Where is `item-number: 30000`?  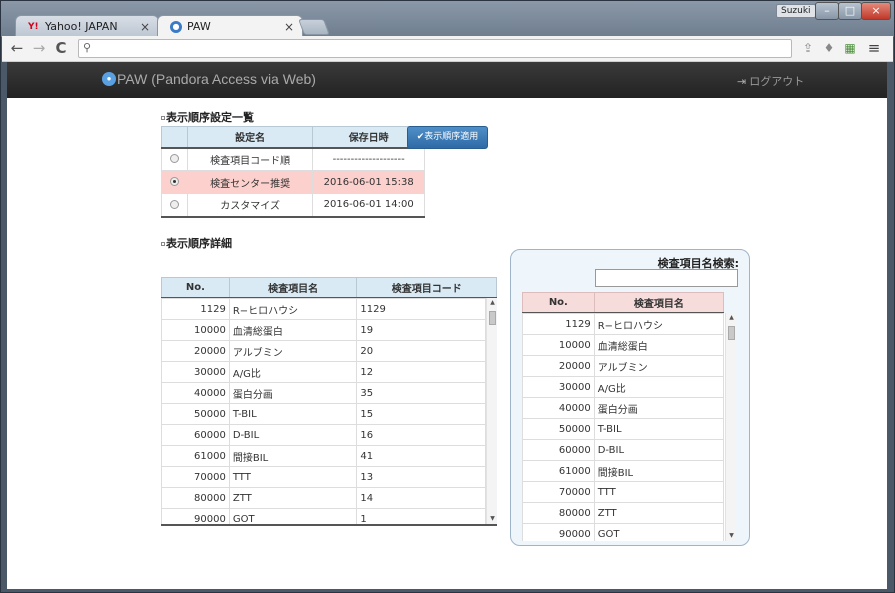
item-number: 30000 is located at coordinates (558, 387).